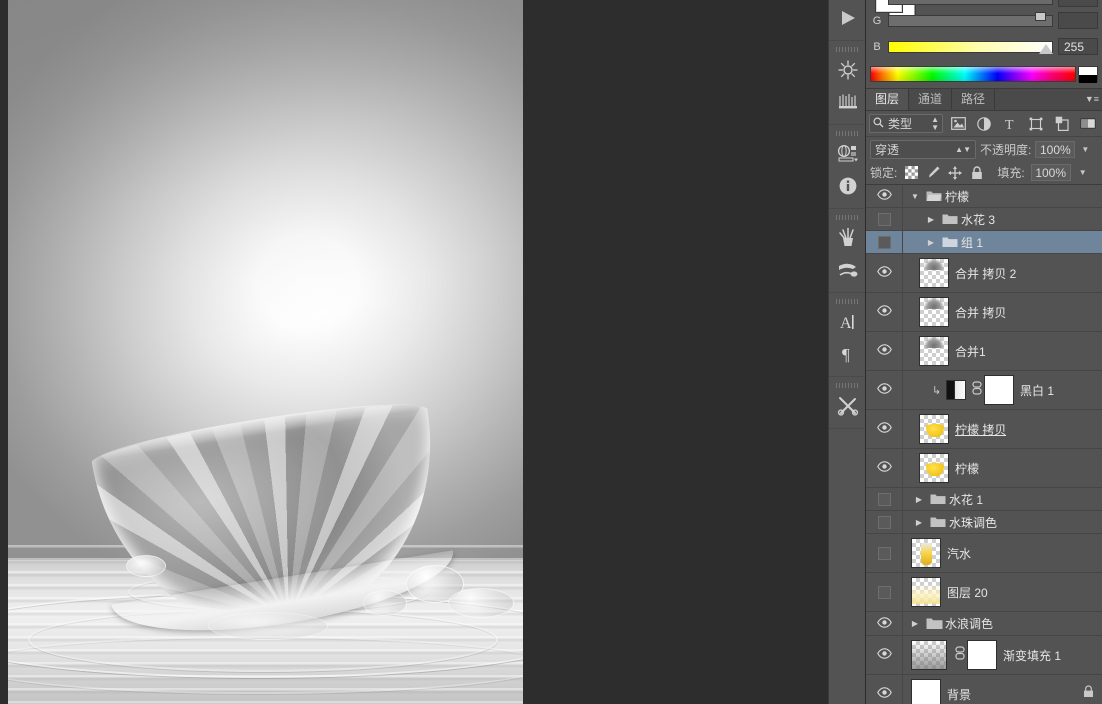  I want to click on layer-name: 柠檬, so click(967, 468).